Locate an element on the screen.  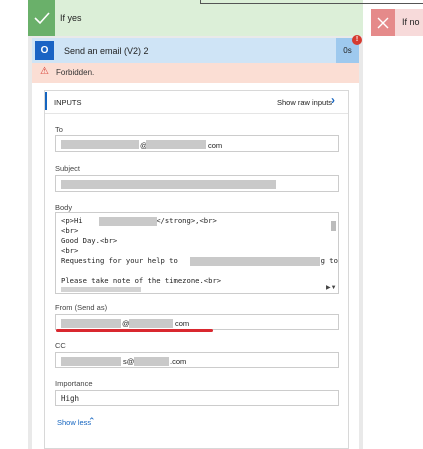
error-icon: ! is located at coordinates (357, 40).